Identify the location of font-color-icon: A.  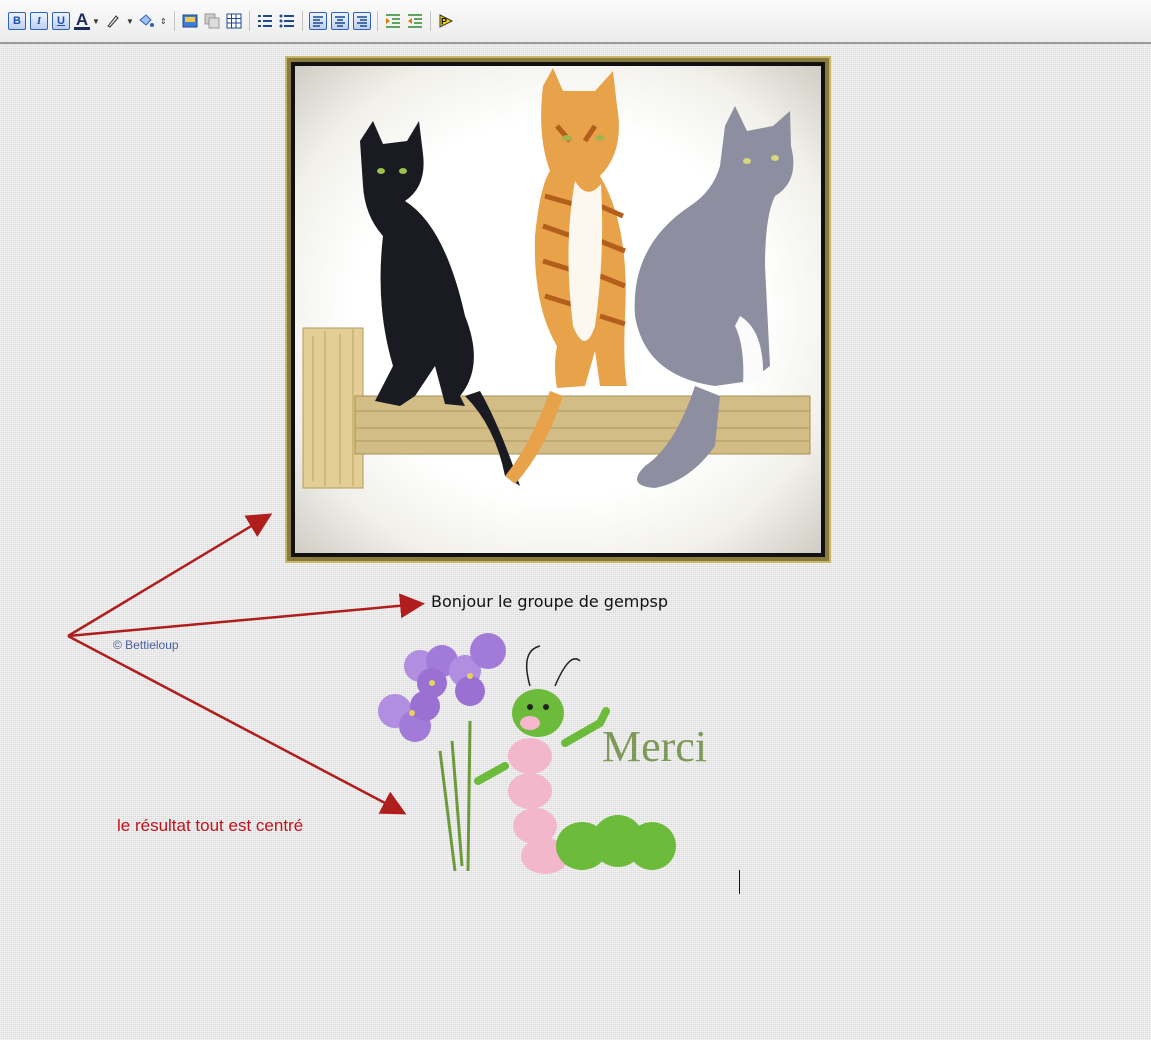
(82, 19).